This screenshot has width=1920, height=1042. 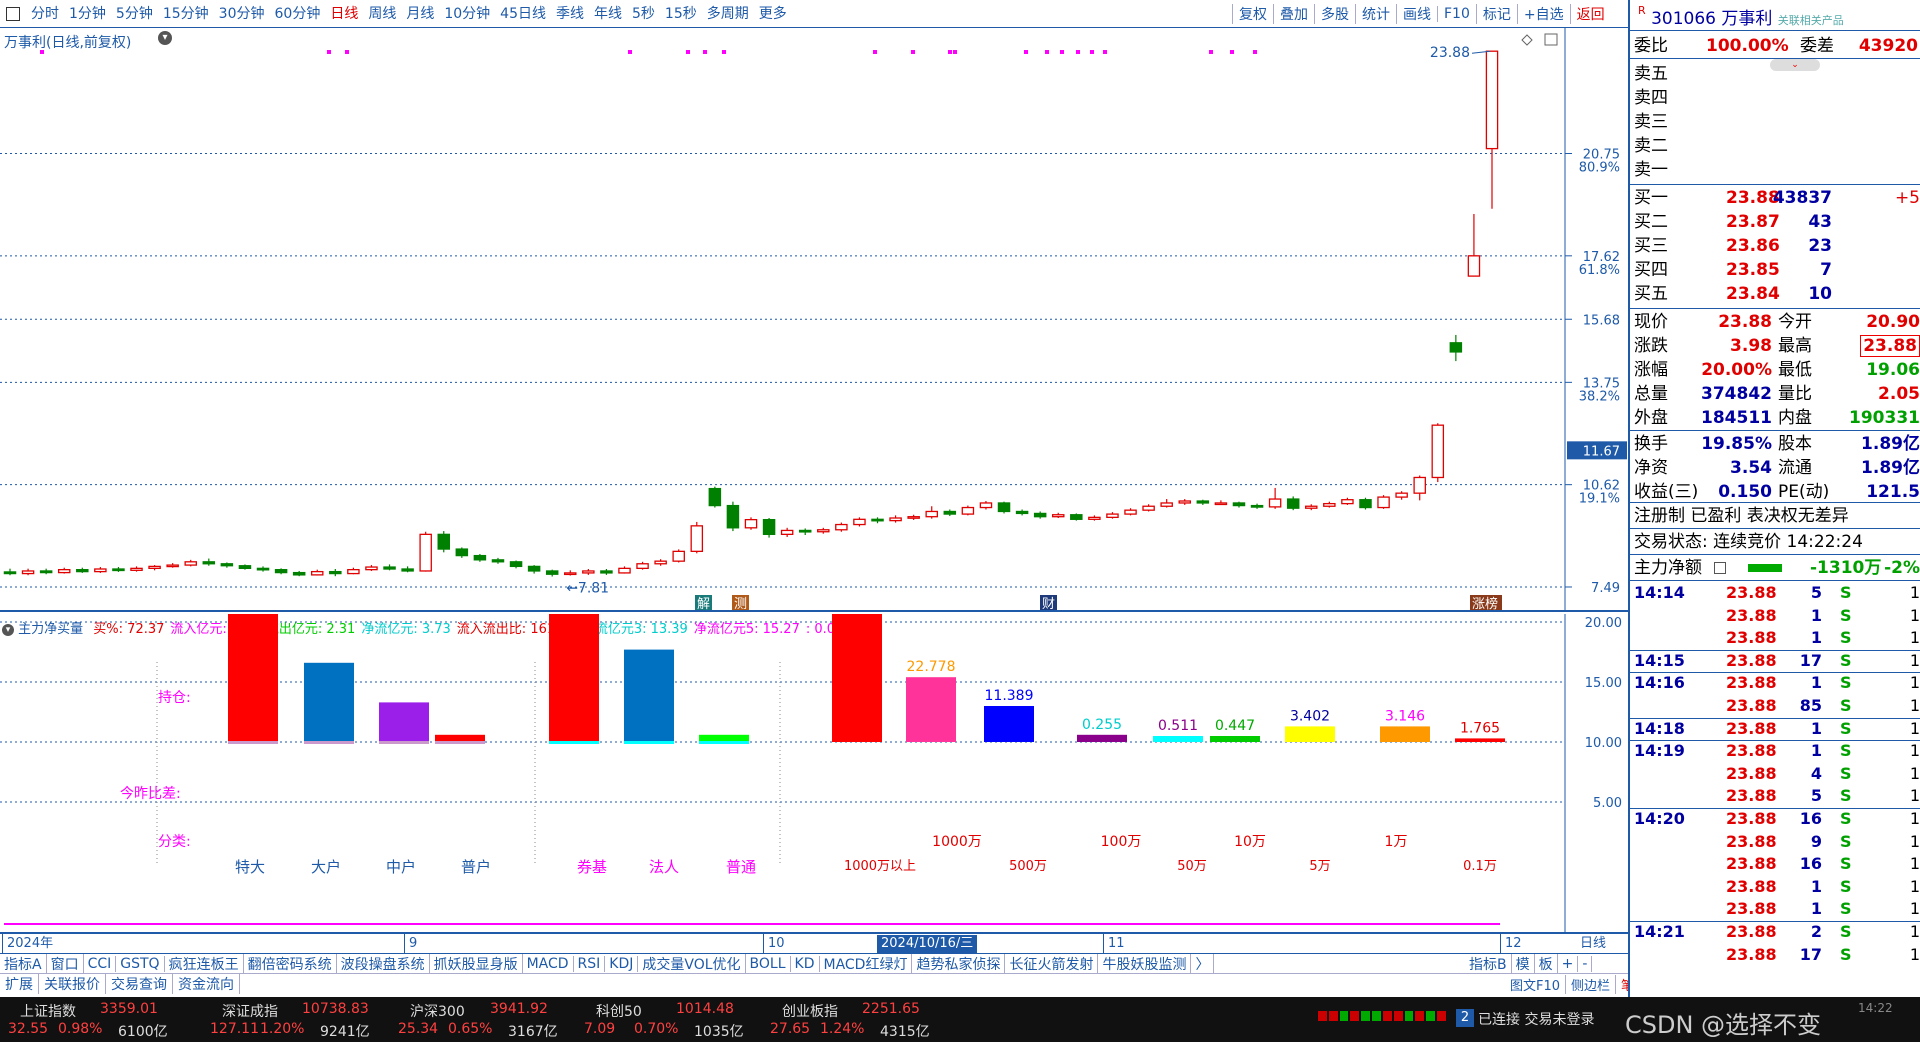 What do you see at coordinates (1527, 40) in the screenshot?
I see `diamond-icon` at bounding box center [1527, 40].